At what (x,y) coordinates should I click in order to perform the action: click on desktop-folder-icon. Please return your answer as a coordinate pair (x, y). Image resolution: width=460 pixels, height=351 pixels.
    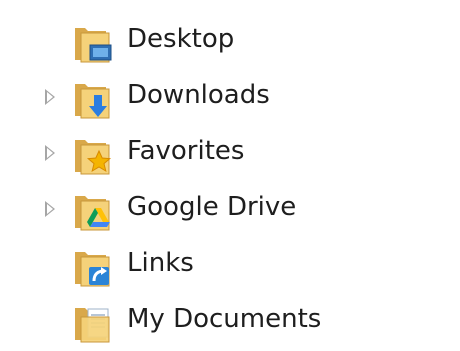
    Looking at the image, I should click on (93, 45).